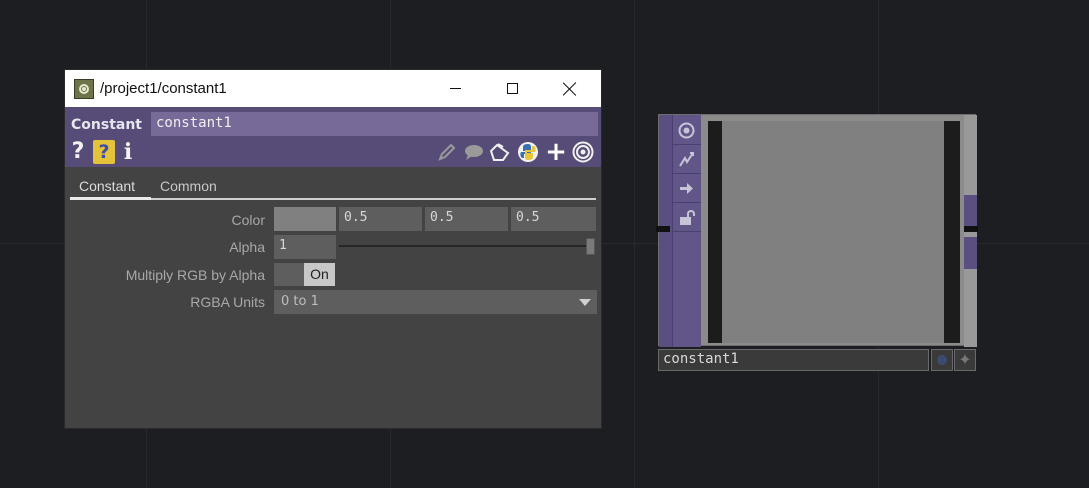 This screenshot has width=1089, height=488. I want to click on node-viewer, so click(834, 232).